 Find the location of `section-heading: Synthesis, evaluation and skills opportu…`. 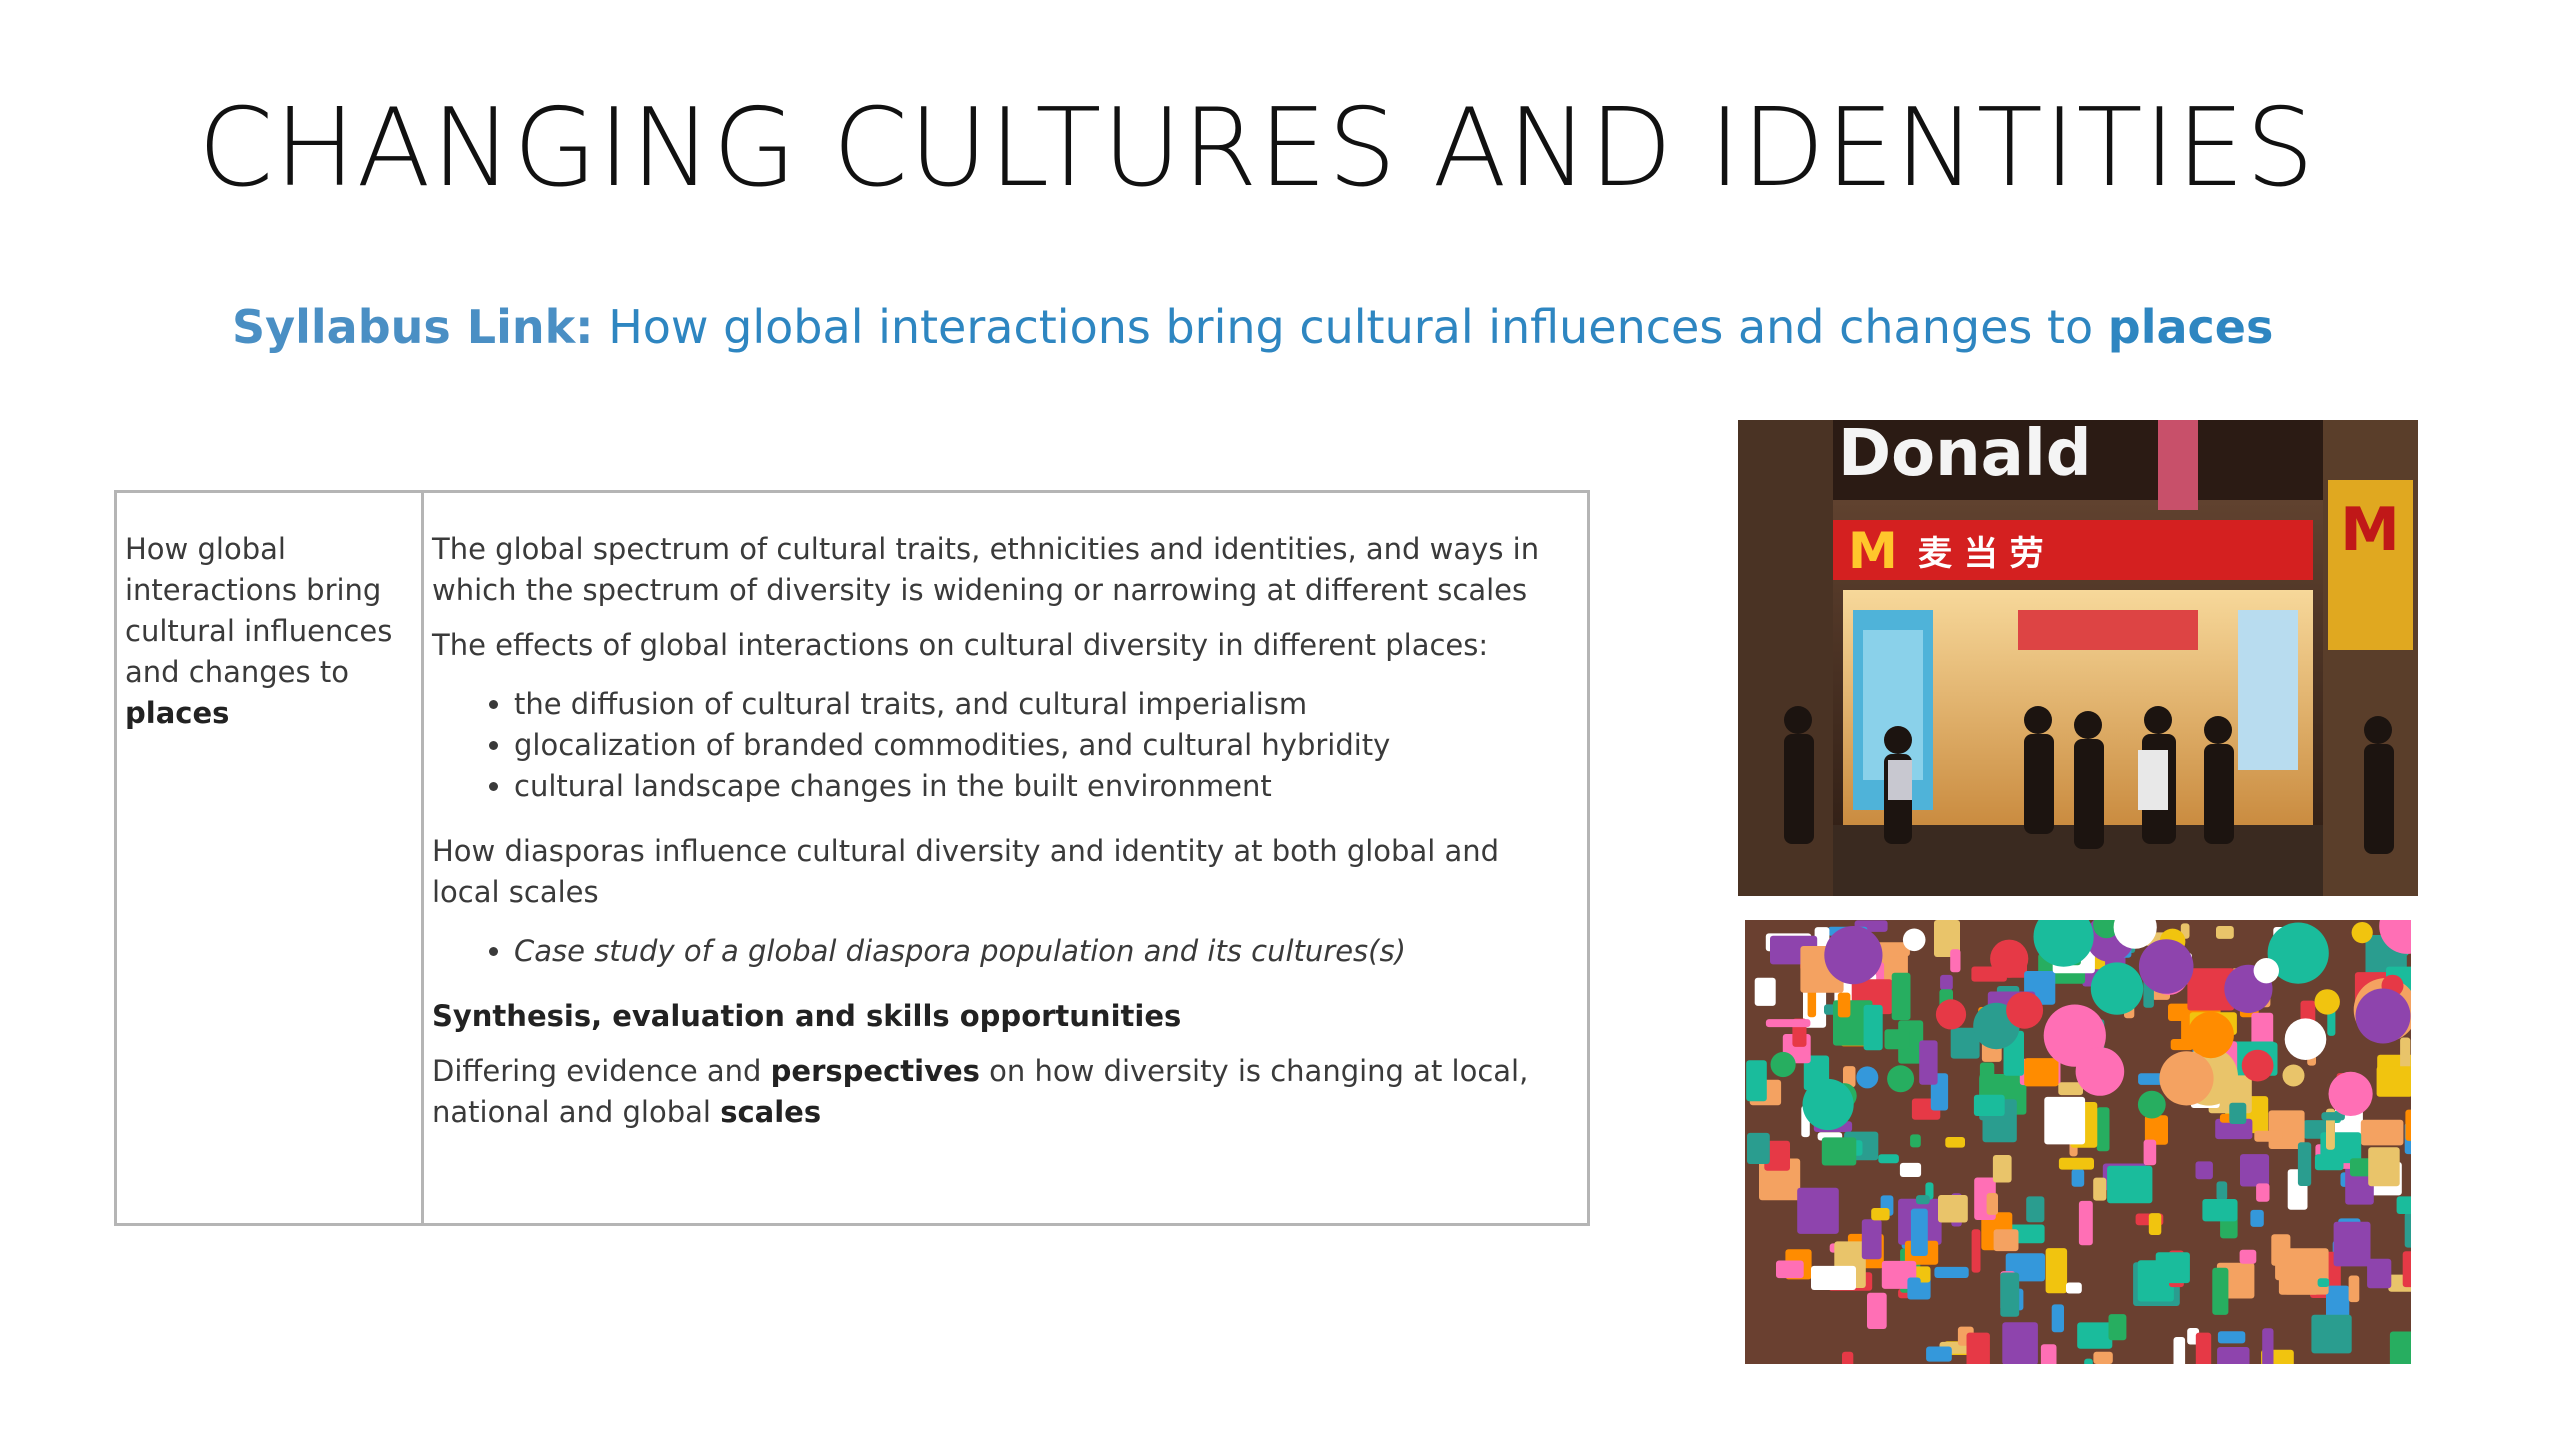

section-heading: Synthesis, evaluation and skills opportu… is located at coordinates (807, 1016).